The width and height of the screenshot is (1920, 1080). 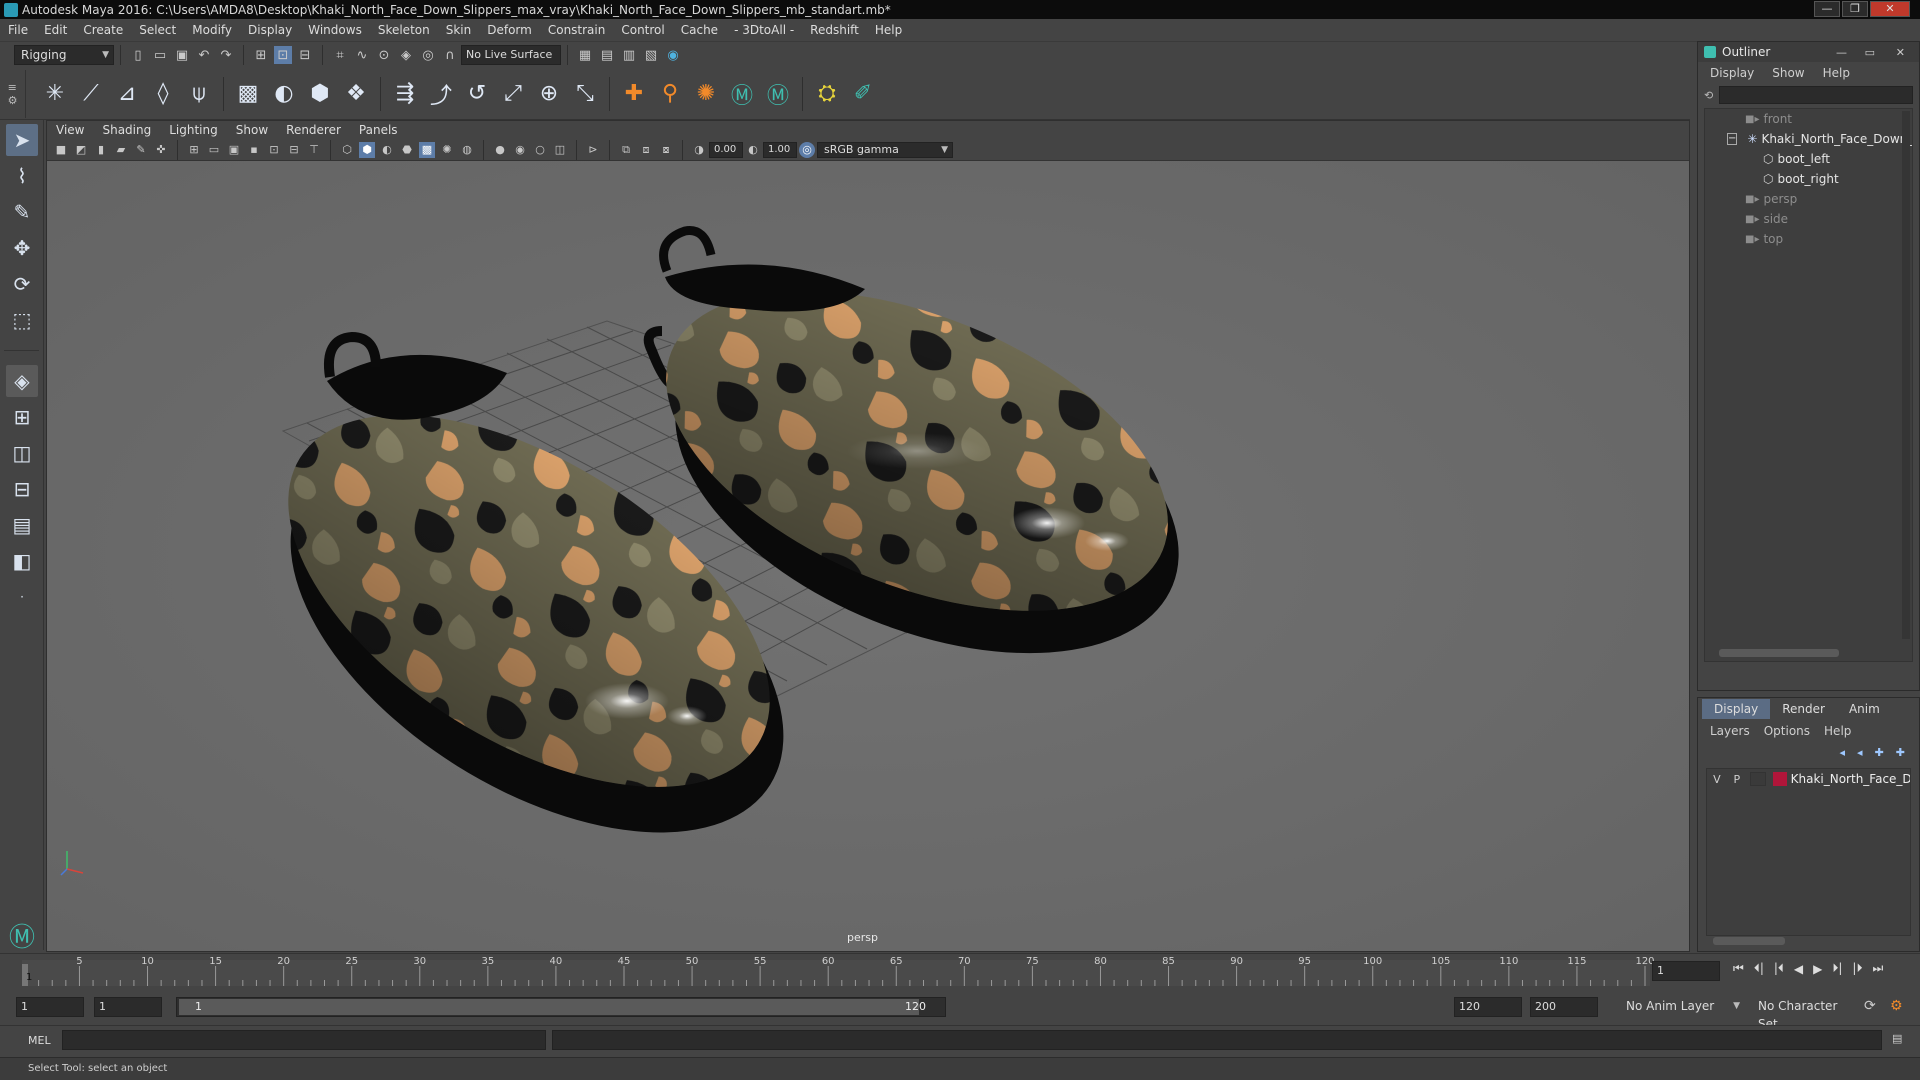 What do you see at coordinates (1897, 1038) in the screenshot?
I see `script-editor-icon: ▤` at bounding box center [1897, 1038].